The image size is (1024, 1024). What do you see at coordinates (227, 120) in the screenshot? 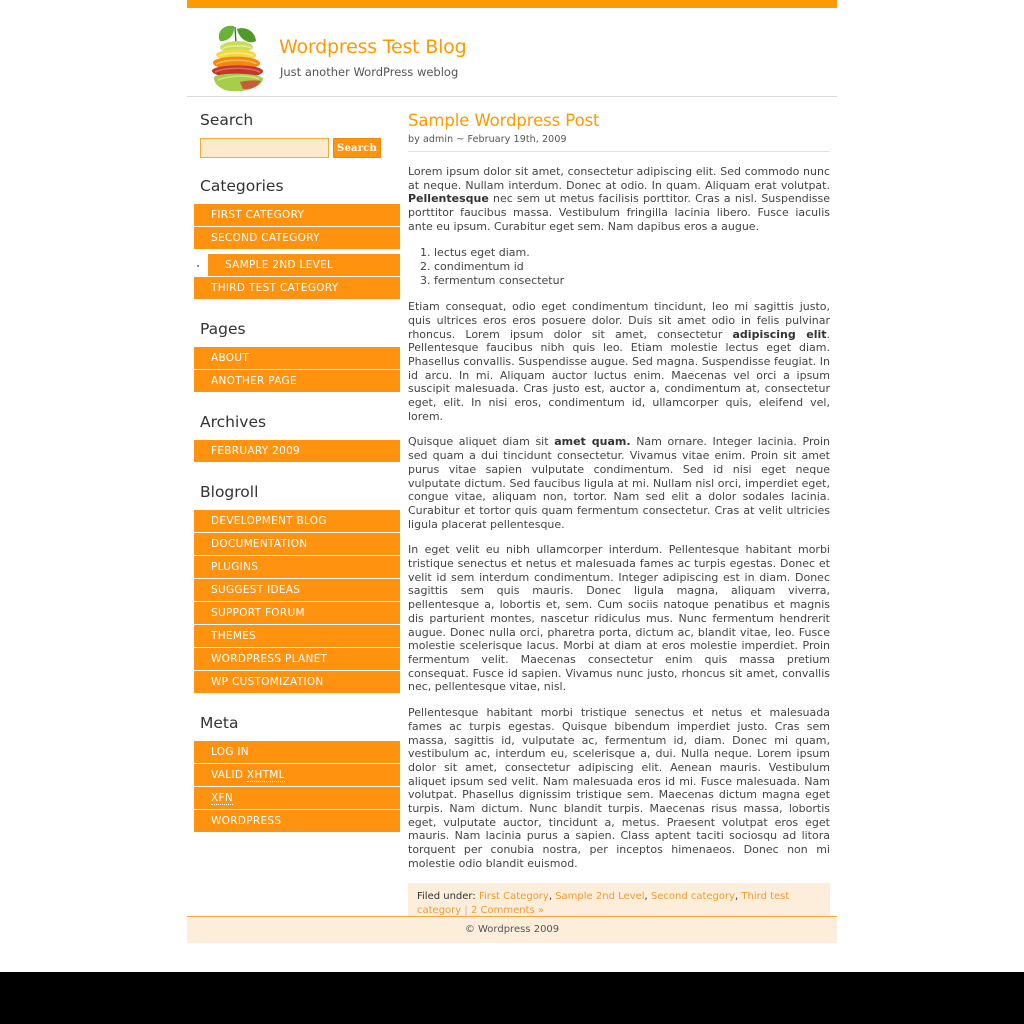
I see `search-heading: Search` at bounding box center [227, 120].